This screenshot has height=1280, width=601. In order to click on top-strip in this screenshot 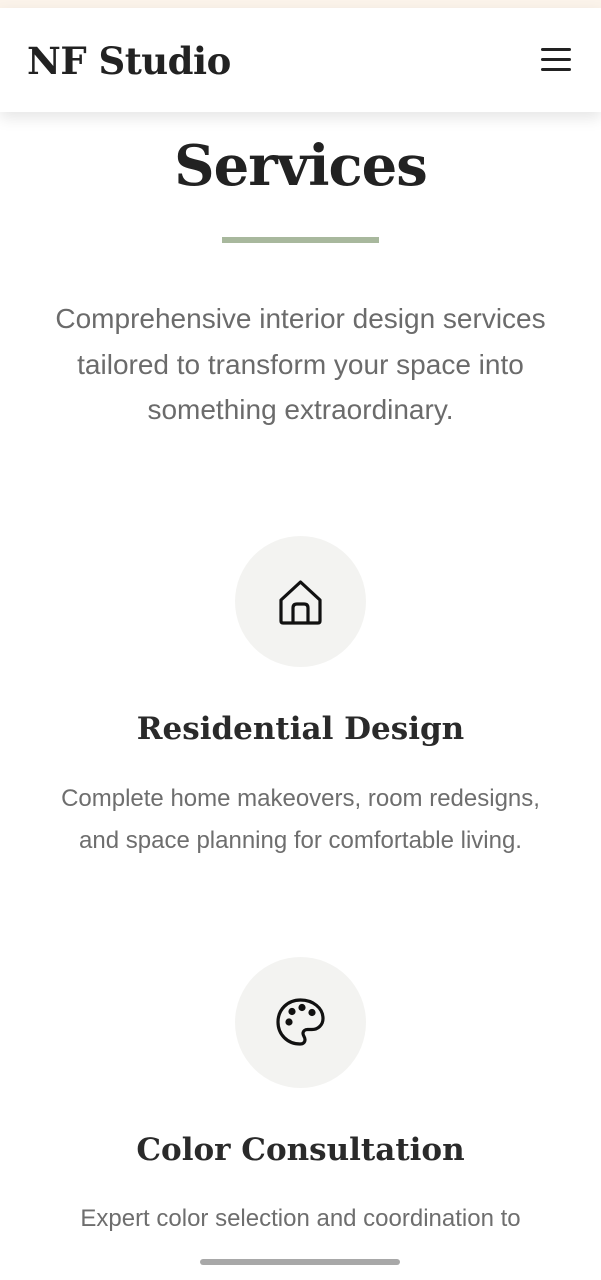, I will do `click(300, 4)`.